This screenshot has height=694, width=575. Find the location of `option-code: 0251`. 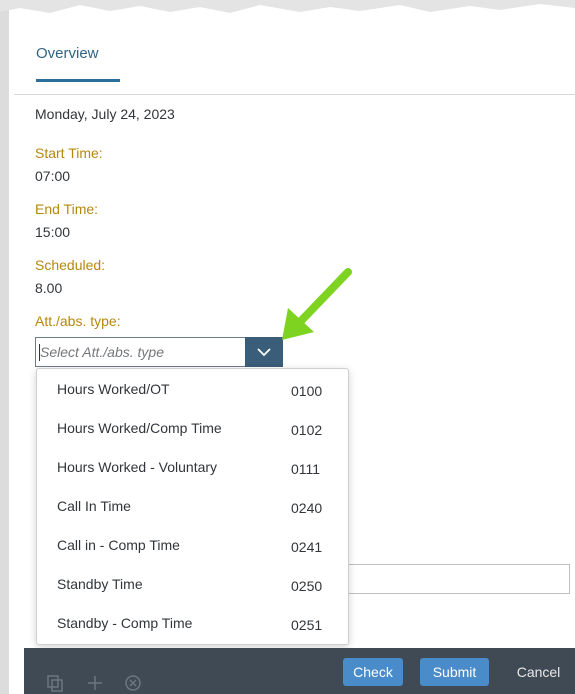

option-code: 0251 is located at coordinates (307, 625).